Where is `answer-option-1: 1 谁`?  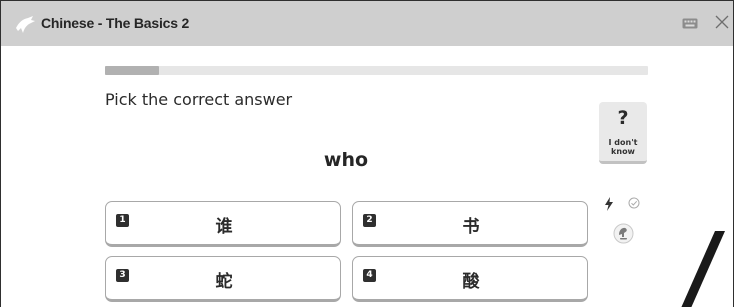
answer-option-1: 1 谁 is located at coordinates (223, 224).